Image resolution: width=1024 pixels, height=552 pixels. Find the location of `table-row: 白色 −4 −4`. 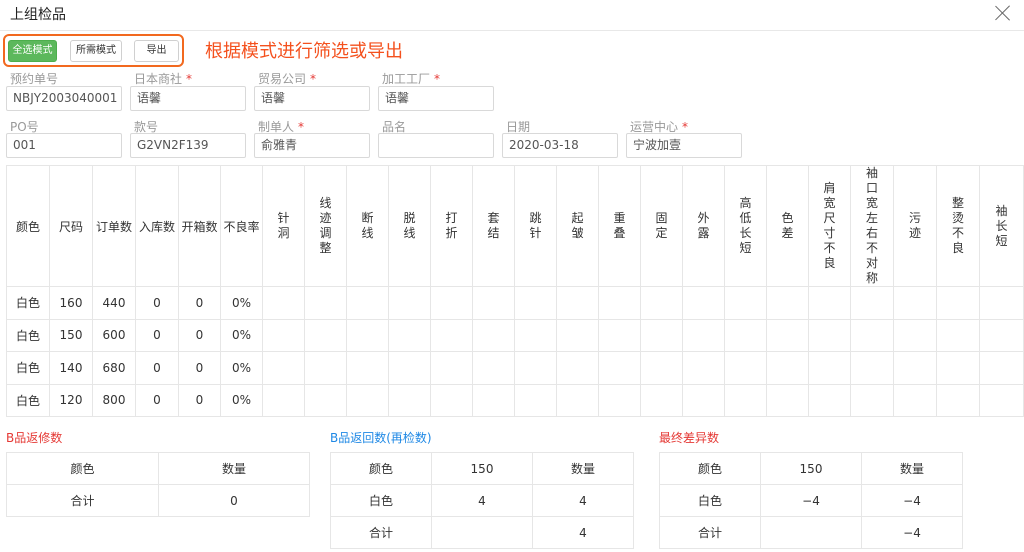

table-row: 白色 −4 −4 is located at coordinates (811, 500).